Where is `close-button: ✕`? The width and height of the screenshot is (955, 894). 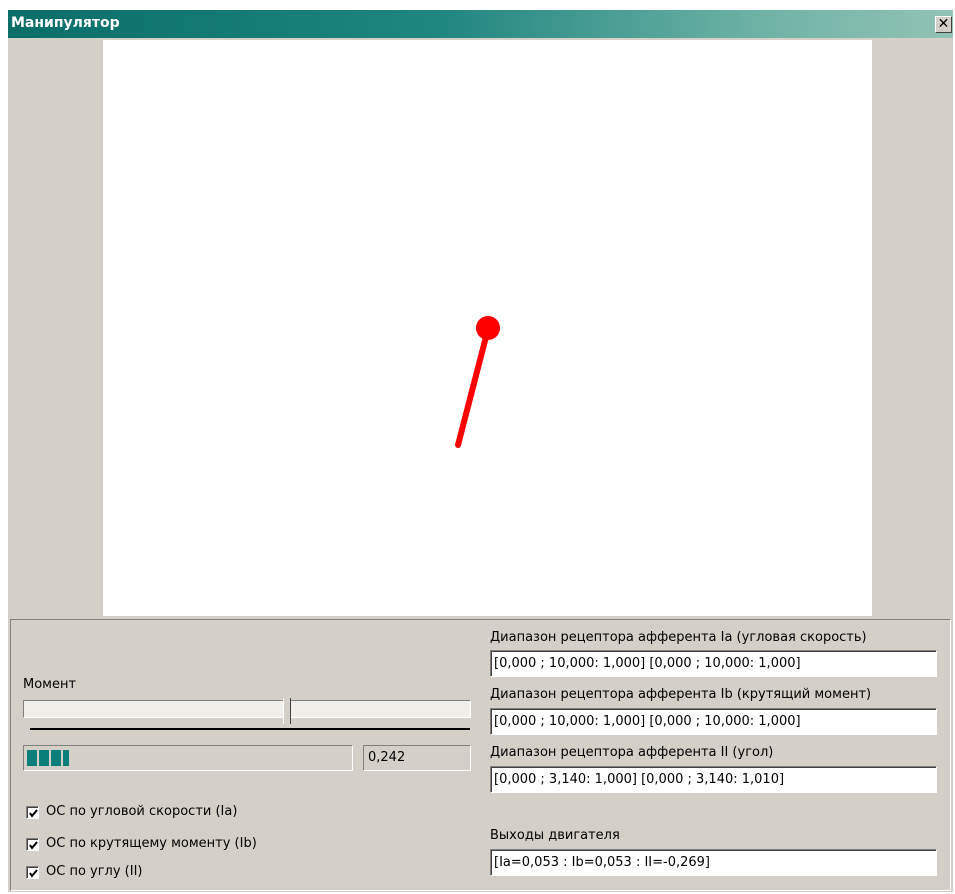
close-button: ✕ is located at coordinates (943, 24).